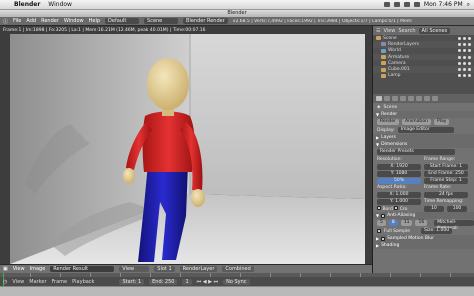  I want to click on border-checkbox, so click(379, 207).